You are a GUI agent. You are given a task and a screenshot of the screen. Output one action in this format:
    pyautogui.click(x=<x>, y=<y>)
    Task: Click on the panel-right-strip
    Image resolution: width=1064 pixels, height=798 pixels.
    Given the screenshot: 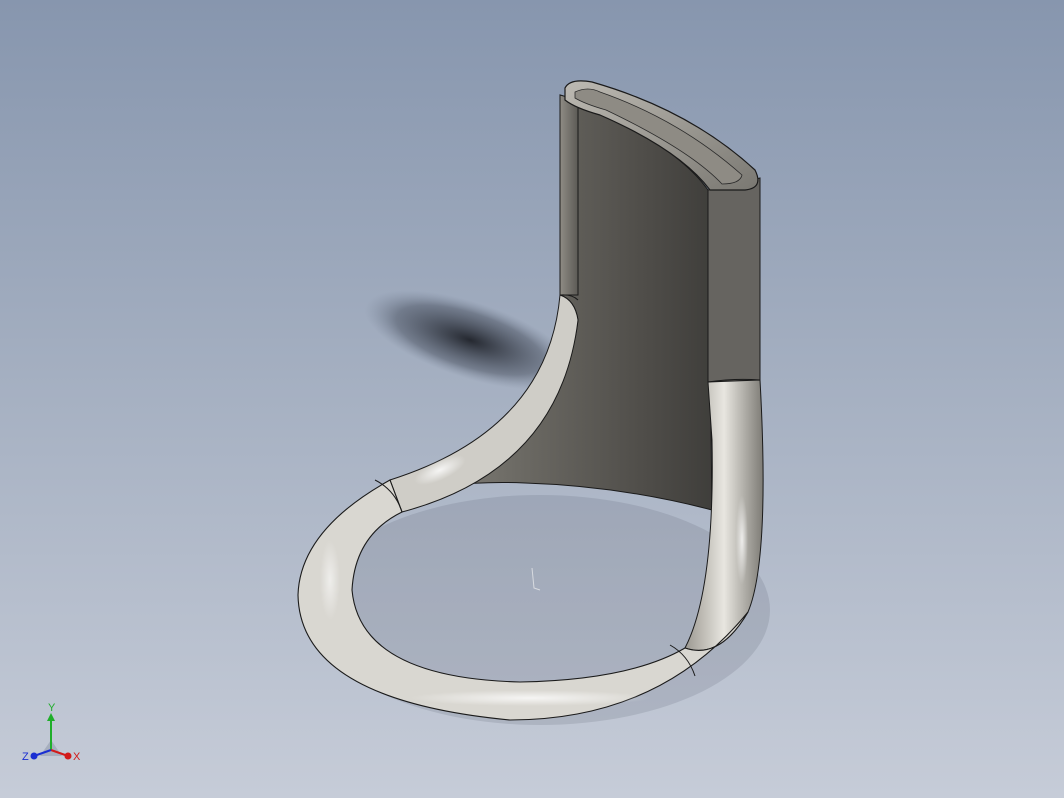 What is the action you would take?
    pyautogui.click(x=734, y=280)
    